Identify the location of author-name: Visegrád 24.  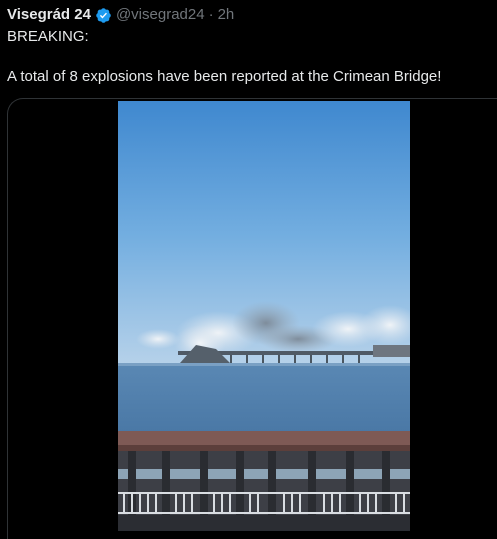
(49, 15).